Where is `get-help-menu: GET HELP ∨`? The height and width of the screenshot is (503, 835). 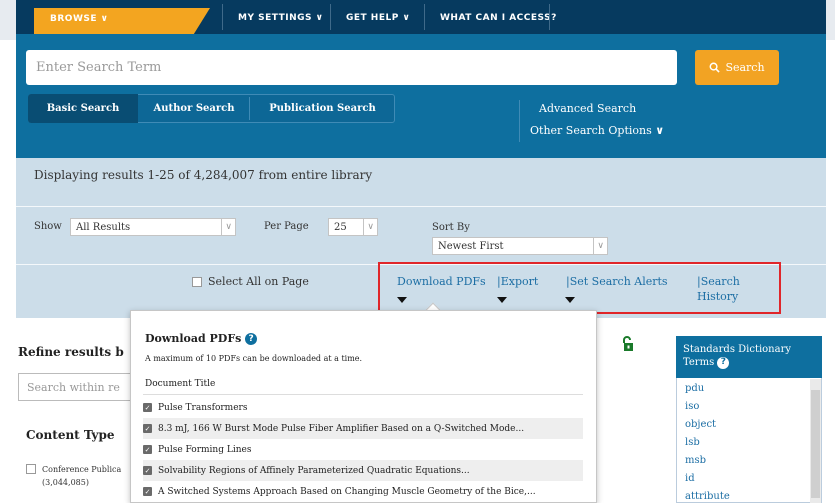
get-help-menu: GET HELP ∨ is located at coordinates (378, 18).